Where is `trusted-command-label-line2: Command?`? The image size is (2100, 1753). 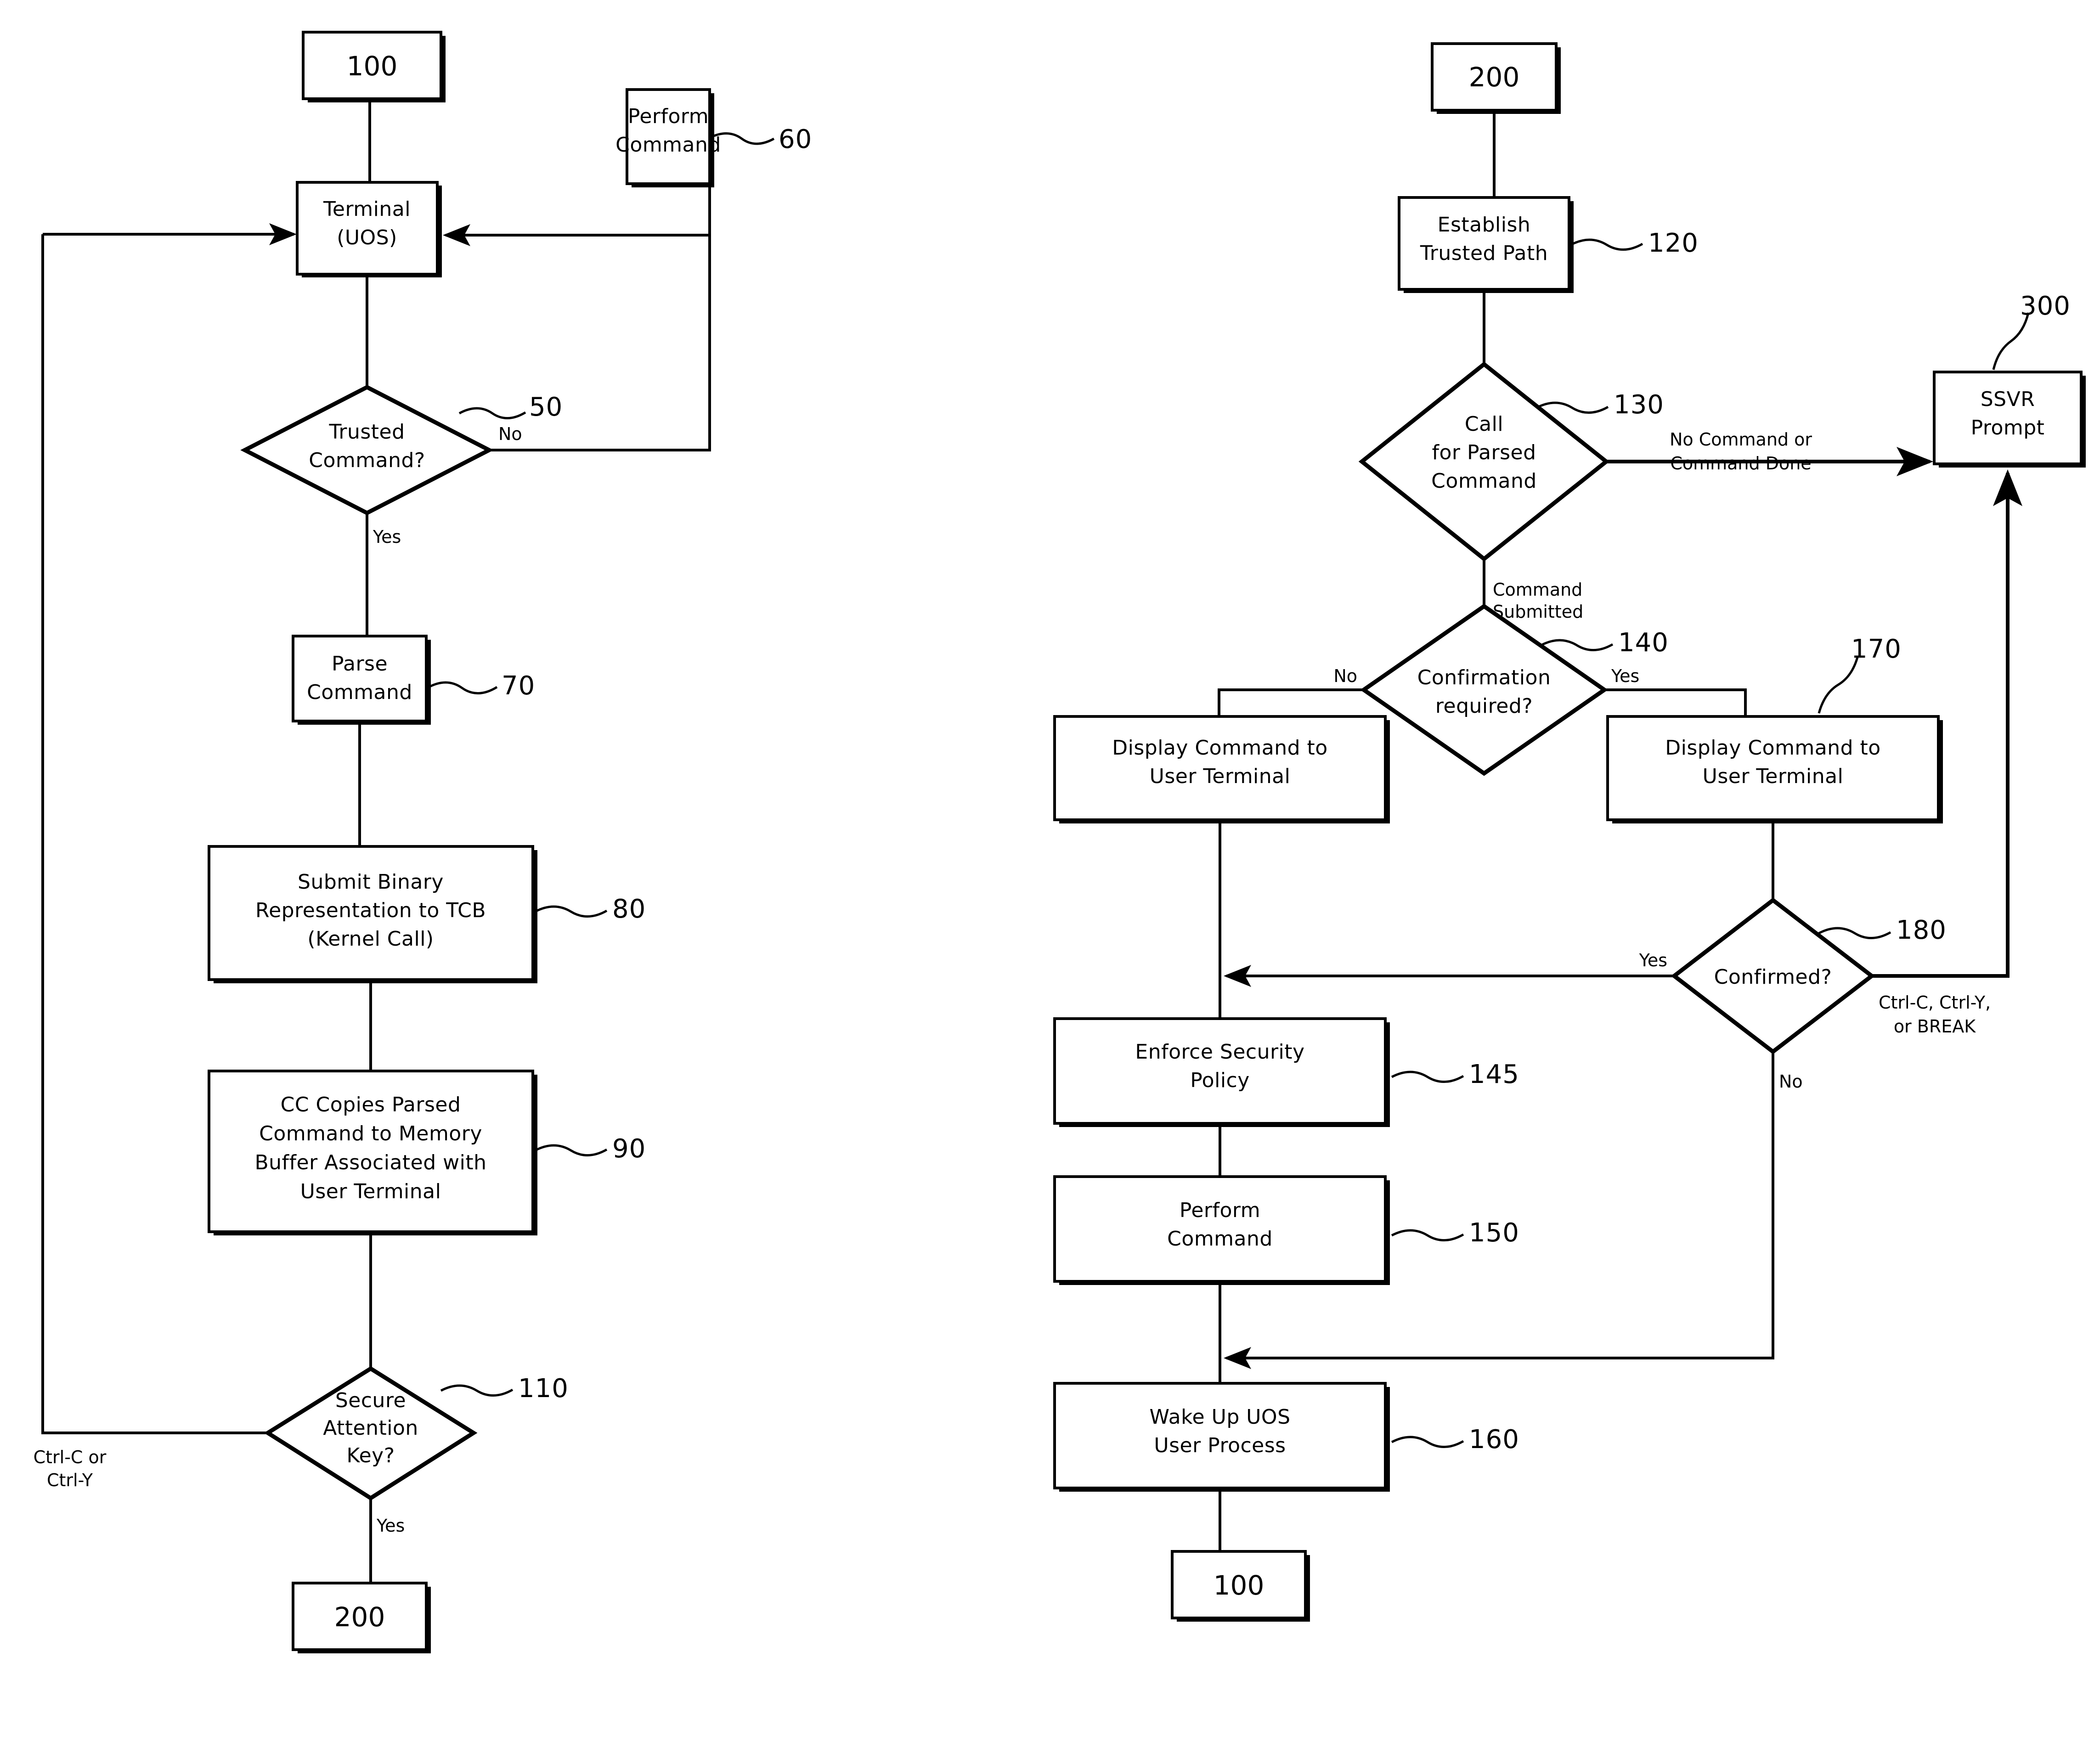 trusted-command-label-line2: Command? is located at coordinates (367, 461).